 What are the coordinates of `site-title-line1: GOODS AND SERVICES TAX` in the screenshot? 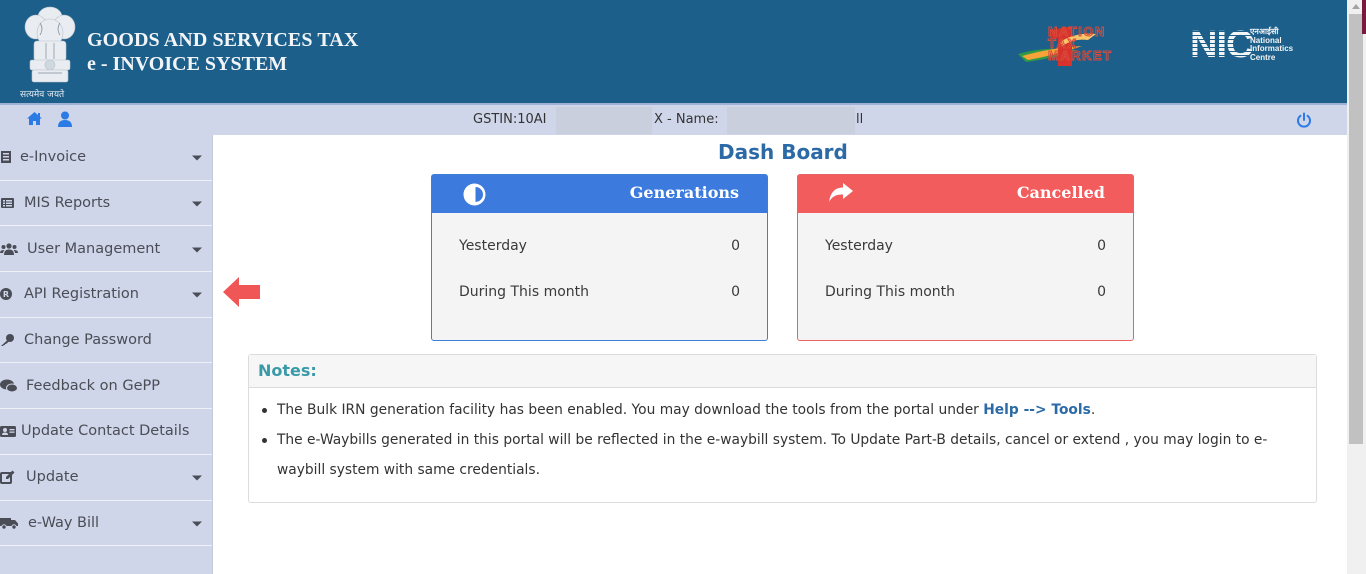 It's located at (223, 40).